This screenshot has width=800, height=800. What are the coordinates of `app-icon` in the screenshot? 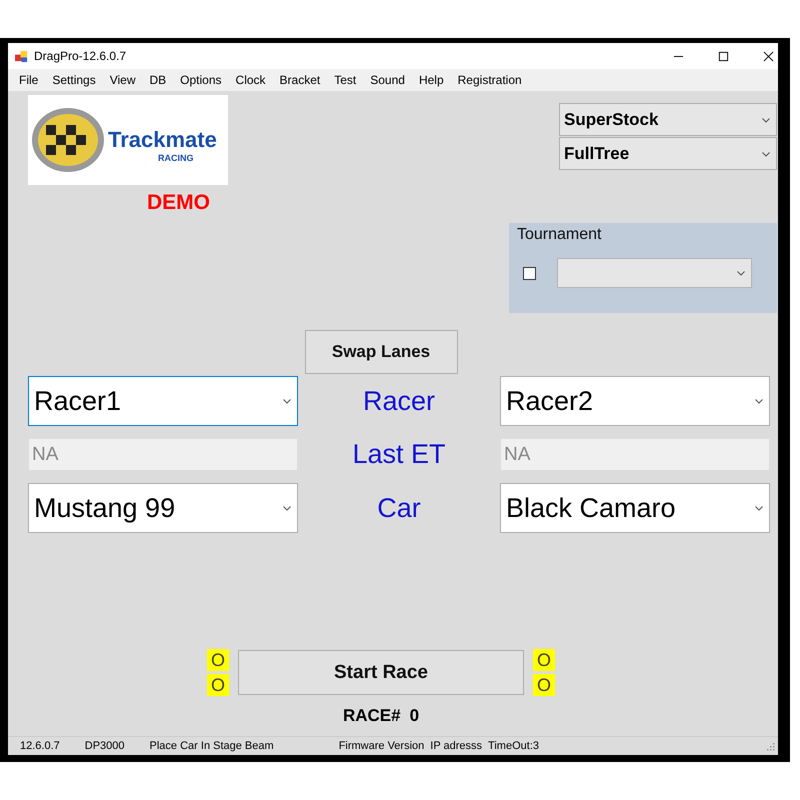 It's located at (21, 56).